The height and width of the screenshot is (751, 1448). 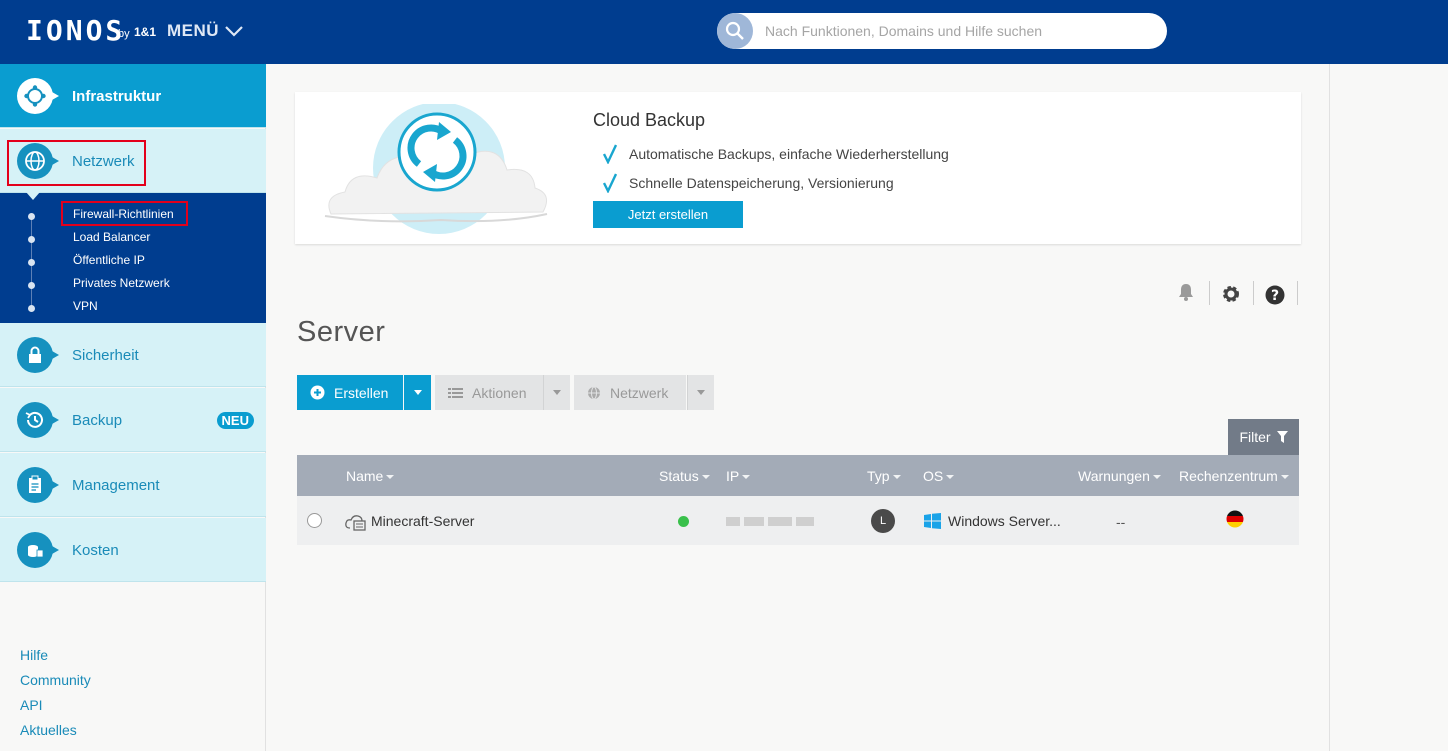 I want to click on subnav-item-vpn: VPN, so click(x=85, y=306).